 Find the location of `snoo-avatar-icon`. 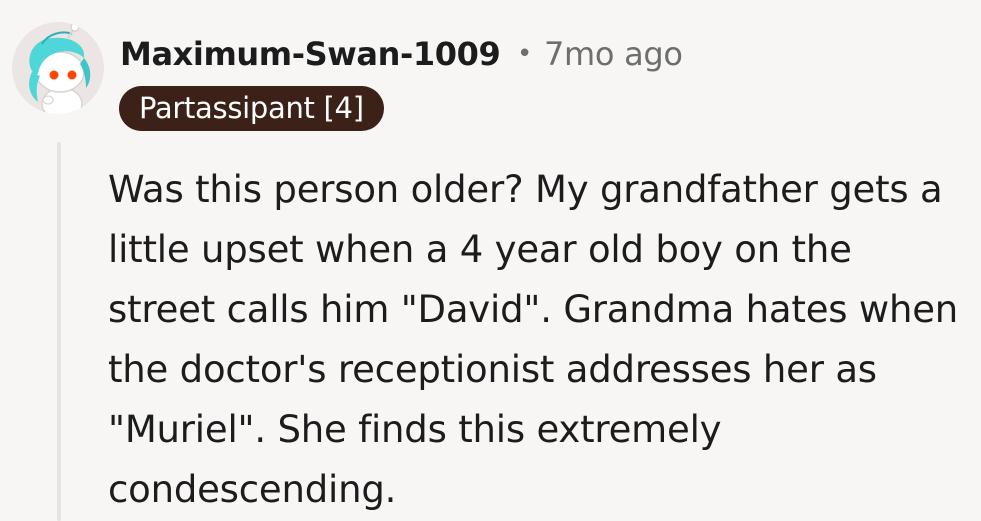

snoo-avatar-icon is located at coordinates (60, 68).